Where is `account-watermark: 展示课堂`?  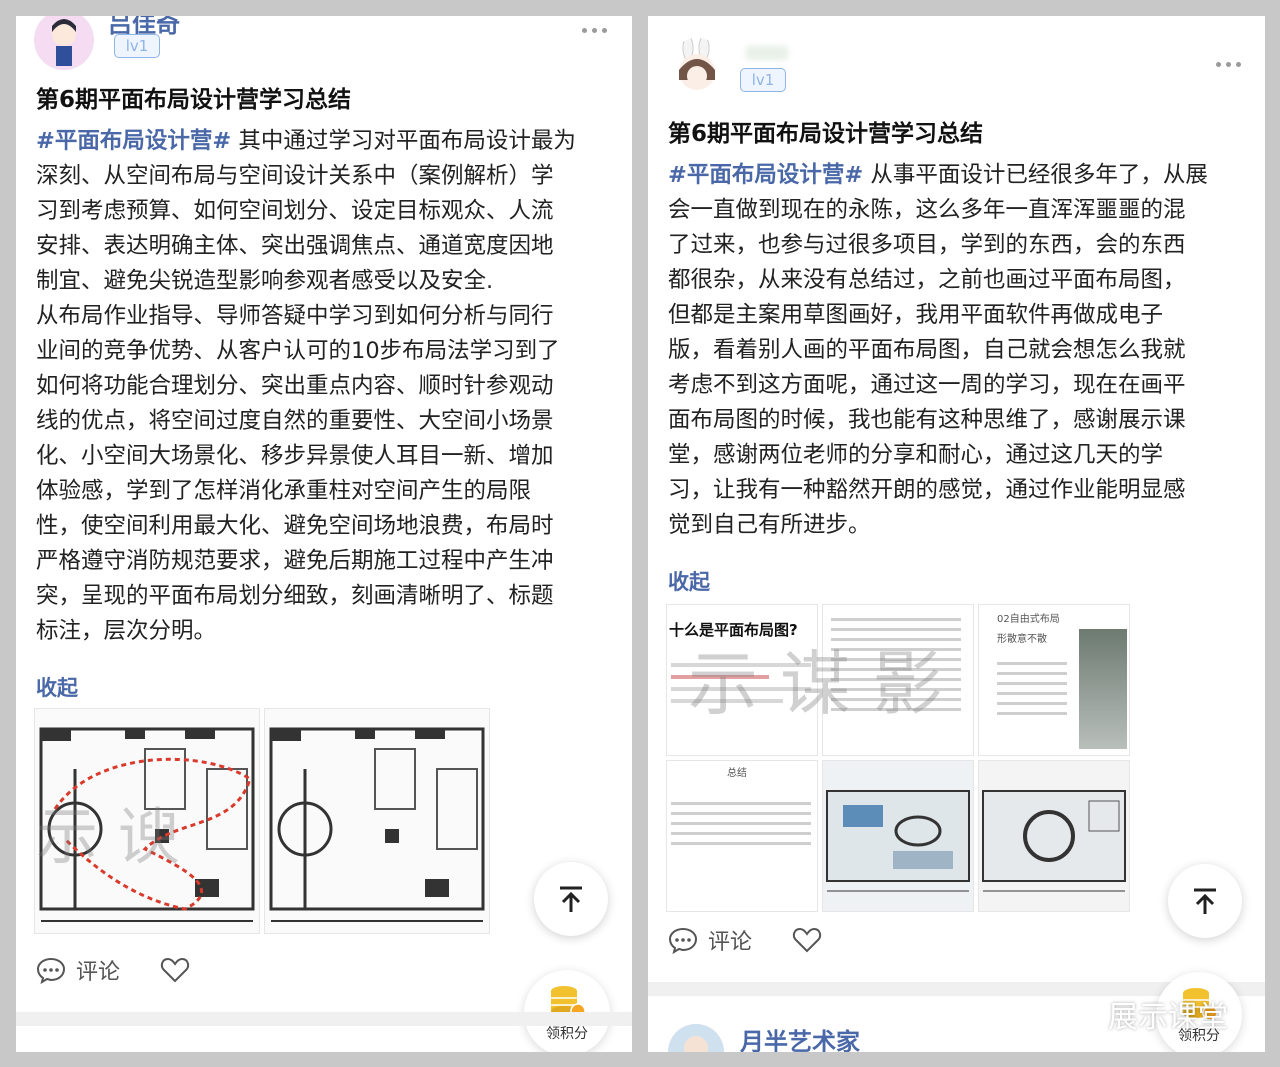 account-watermark: 展示课堂 is located at coordinates (1144, 1014).